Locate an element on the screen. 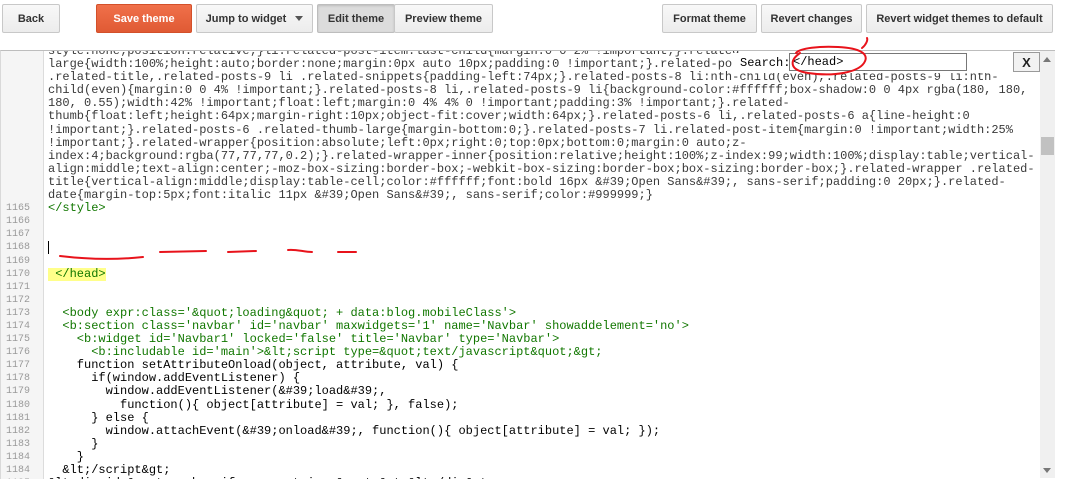 The width and height of the screenshot is (1088, 479). line-number: 1182 is located at coordinates (17, 431).